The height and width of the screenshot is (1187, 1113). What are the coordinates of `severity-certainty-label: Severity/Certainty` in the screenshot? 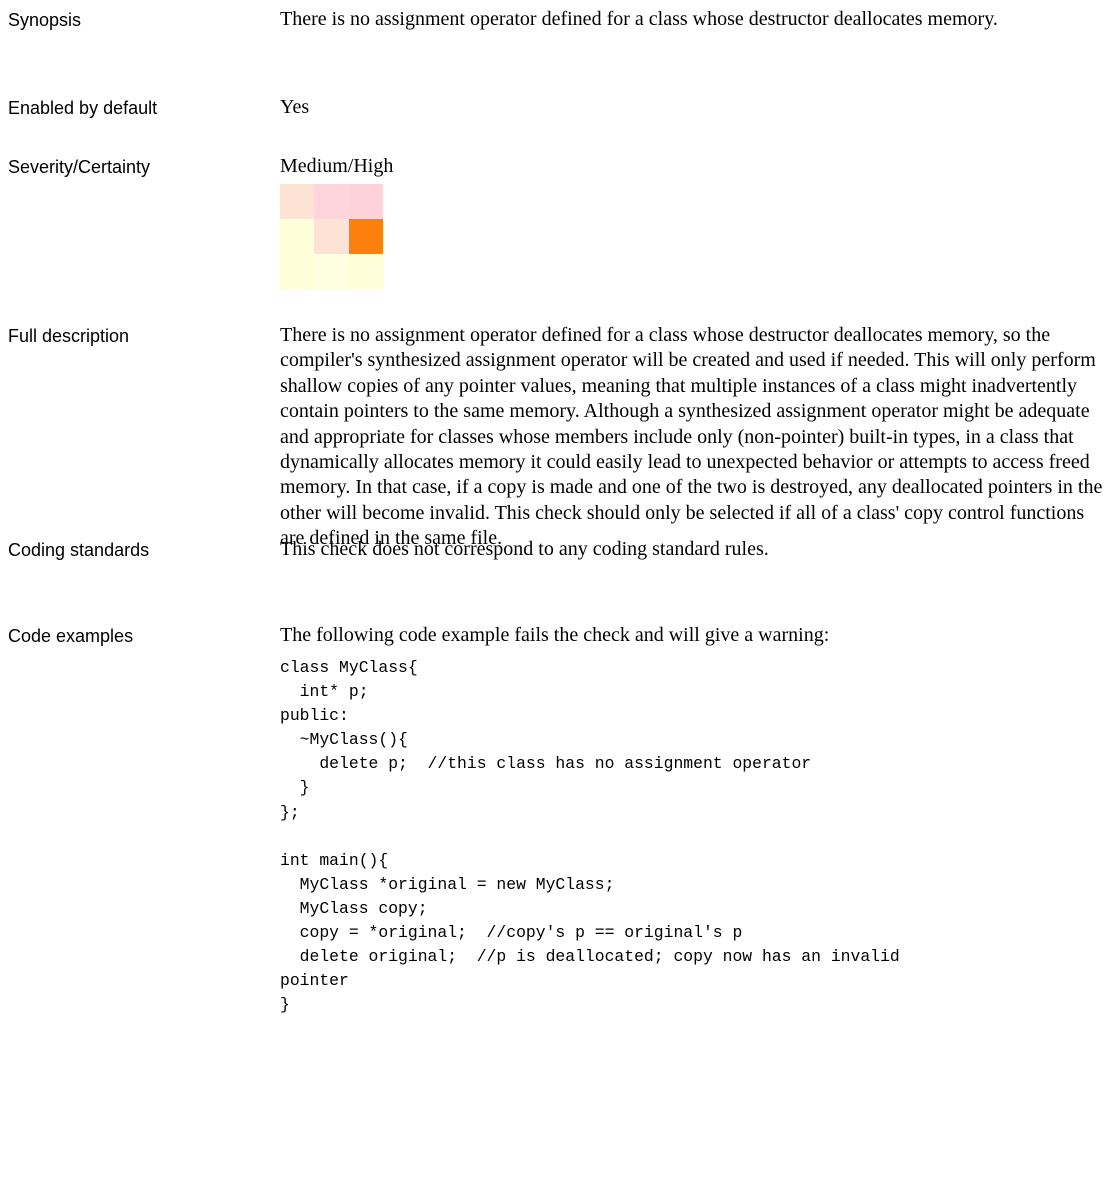 It's located at (79, 167).